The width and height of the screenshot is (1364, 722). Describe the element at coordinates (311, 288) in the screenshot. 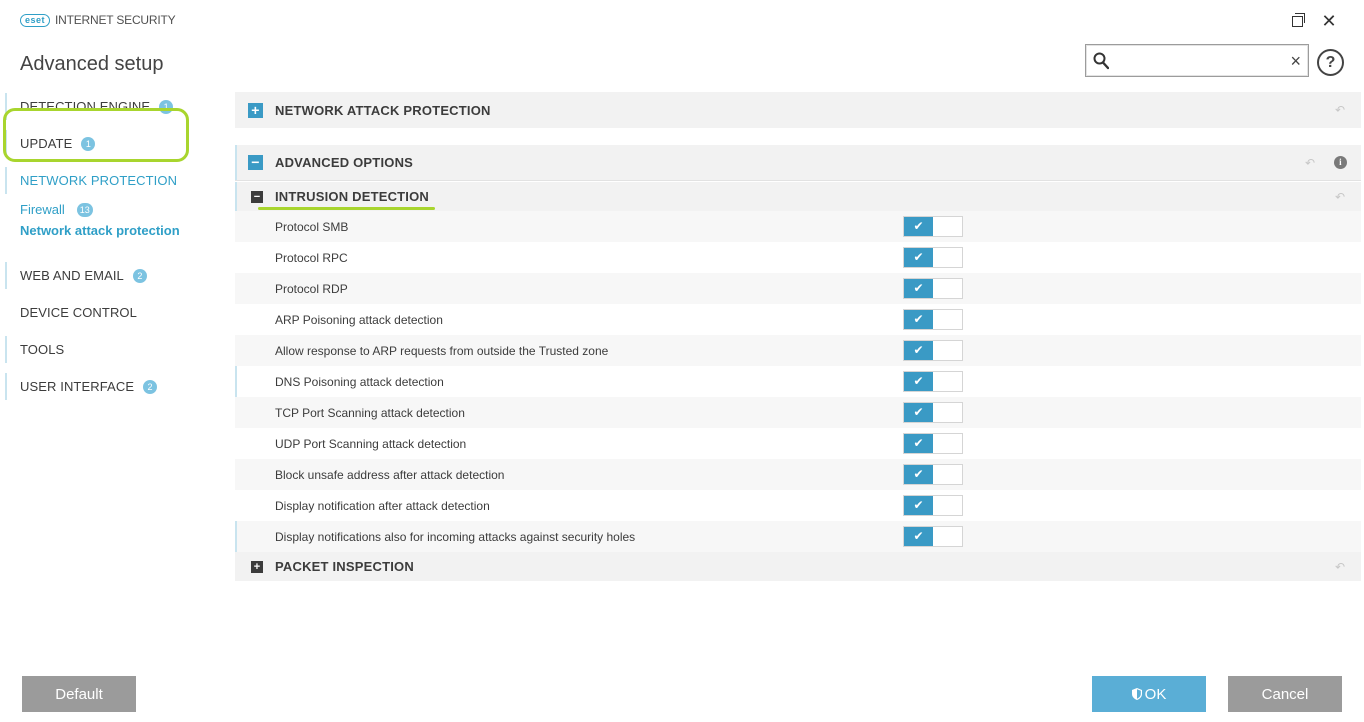

I see `setting-label: Protocol RDP` at that location.